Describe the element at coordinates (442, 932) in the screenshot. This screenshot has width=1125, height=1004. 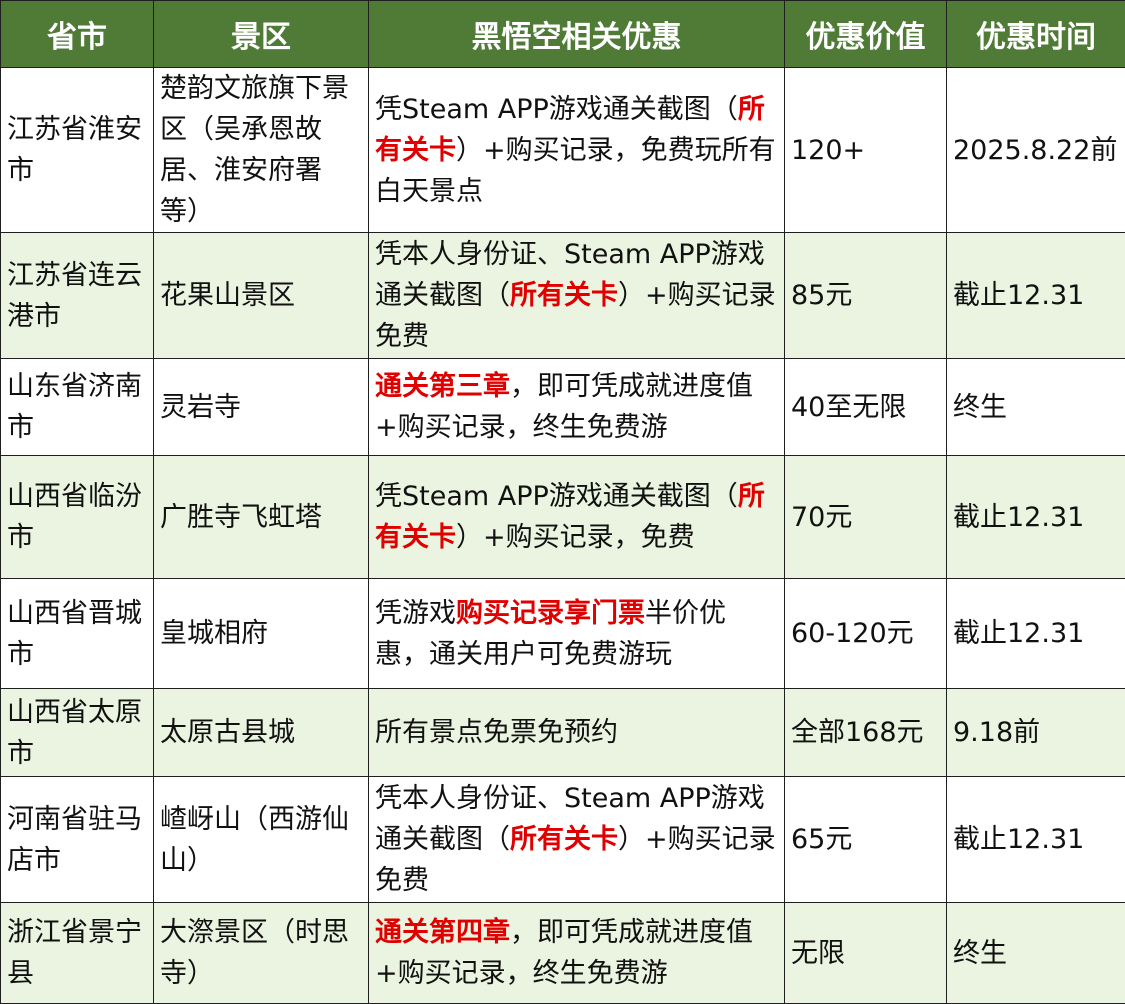
I see `offer-highlight: 通关第四章` at that location.